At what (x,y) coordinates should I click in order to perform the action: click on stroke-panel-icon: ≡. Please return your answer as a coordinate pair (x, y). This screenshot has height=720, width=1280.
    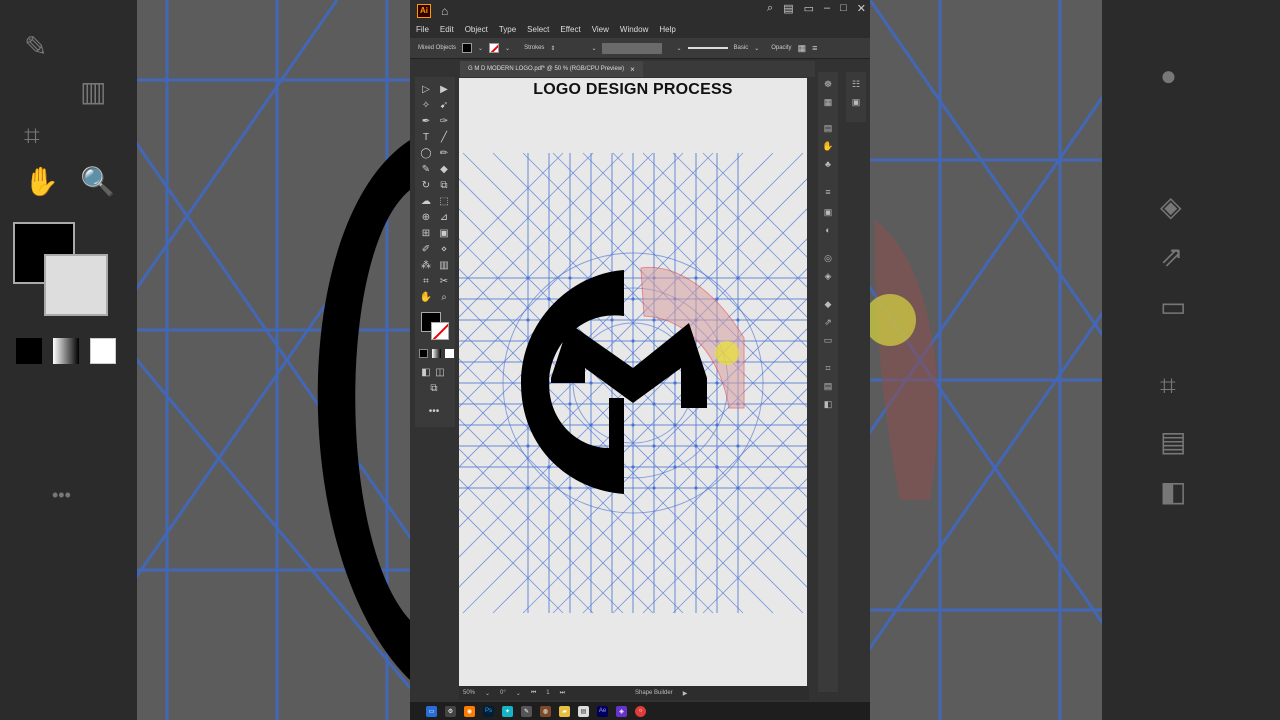
    Looking at the image, I should click on (828, 192).